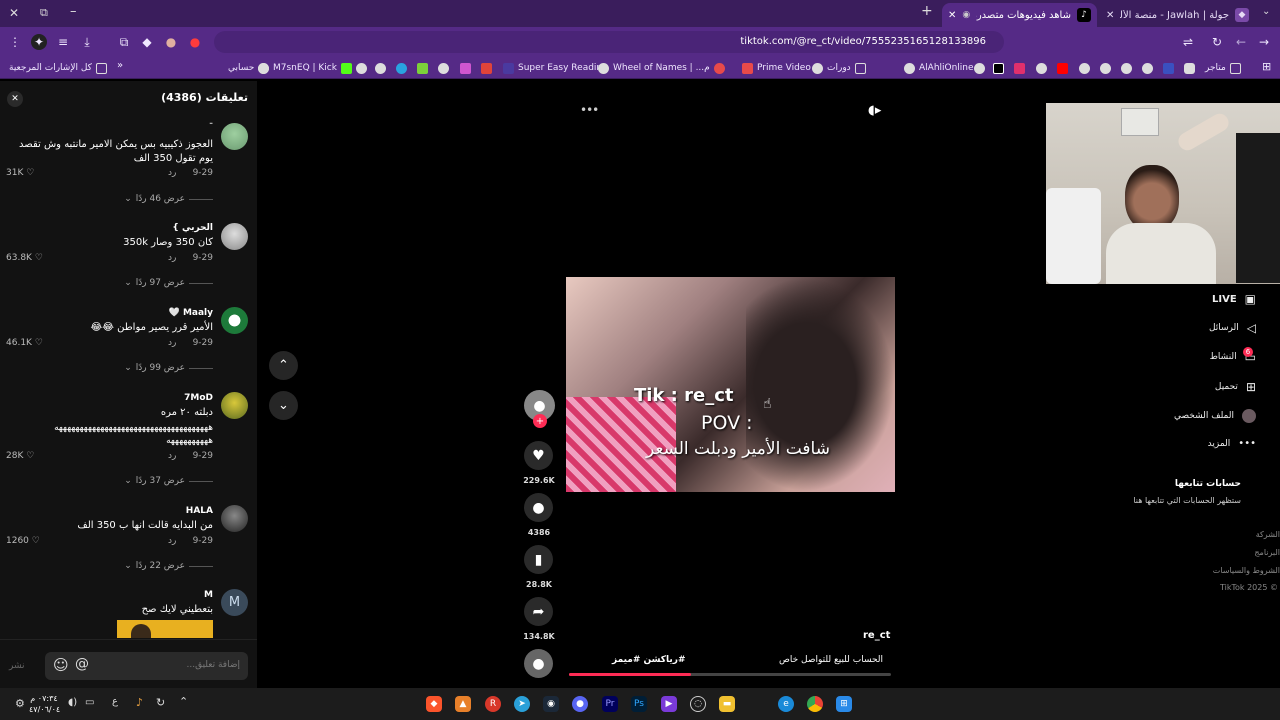  Describe the element at coordinates (1189, 68) in the screenshot. I see `discord-icon` at that location.